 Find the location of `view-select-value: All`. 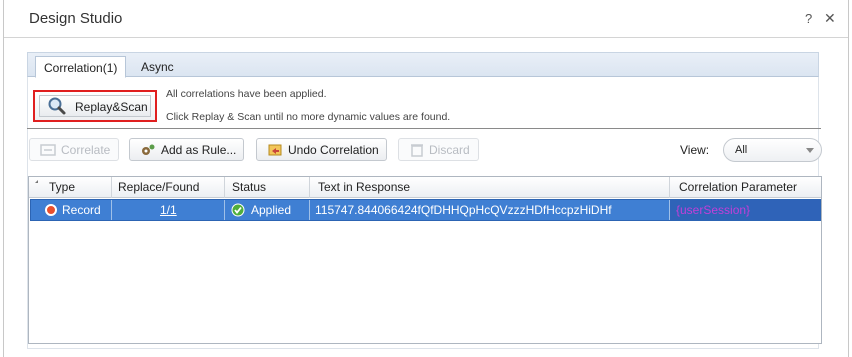

view-select-value: All is located at coordinates (741, 150).